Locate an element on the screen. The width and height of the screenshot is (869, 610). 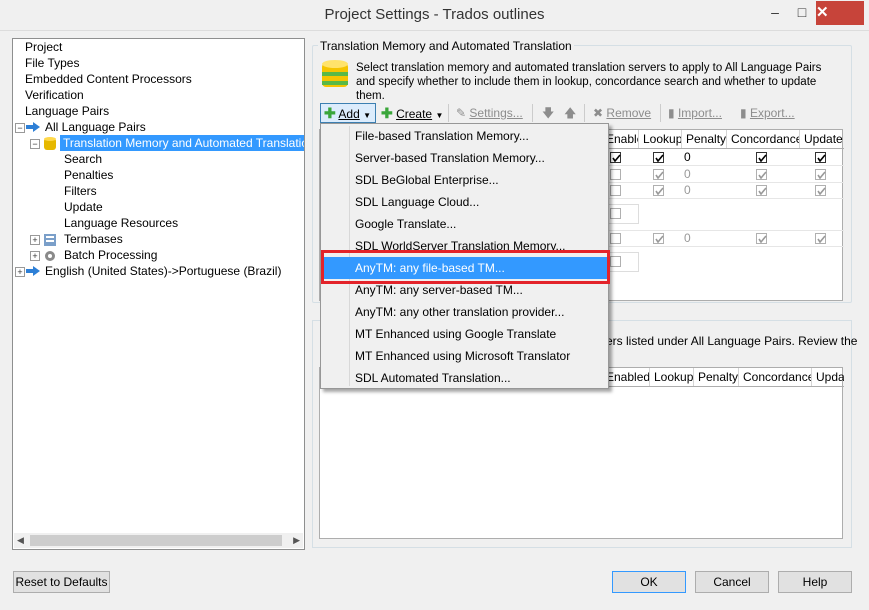
tree-item-all-language-pairs: All Language Pairs is located at coordinates (95, 127).